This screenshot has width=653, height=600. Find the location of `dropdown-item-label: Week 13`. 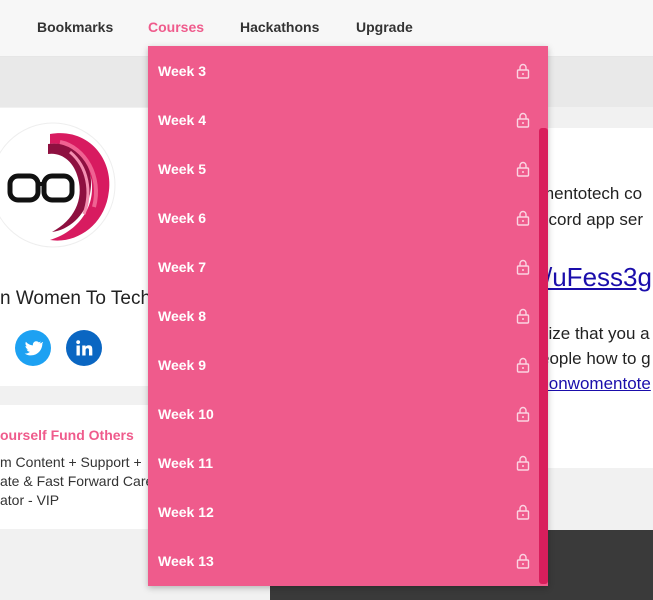

dropdown-item-label: Week 13 is located at coordinates (186, 560).